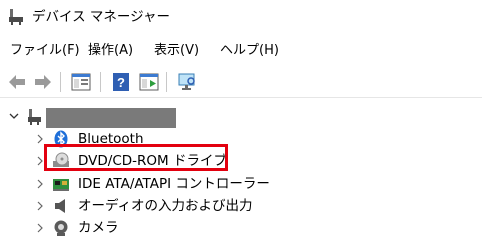 This screenshot has height=243, width=482. Describe the element at coordinates (16, 17) in the screenshot. I see `device-manager-icon` at that location.